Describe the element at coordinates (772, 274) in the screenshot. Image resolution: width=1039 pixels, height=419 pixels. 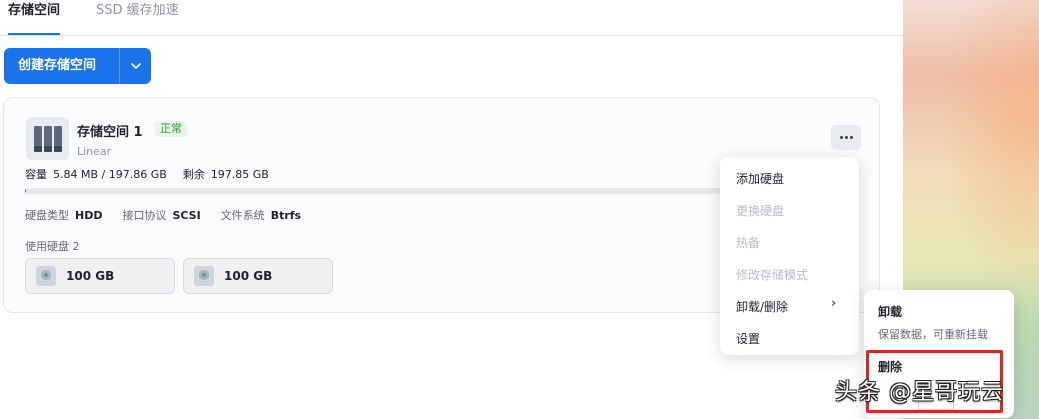
I see `menu-item-change-mode: 修改存储模式` at that location.